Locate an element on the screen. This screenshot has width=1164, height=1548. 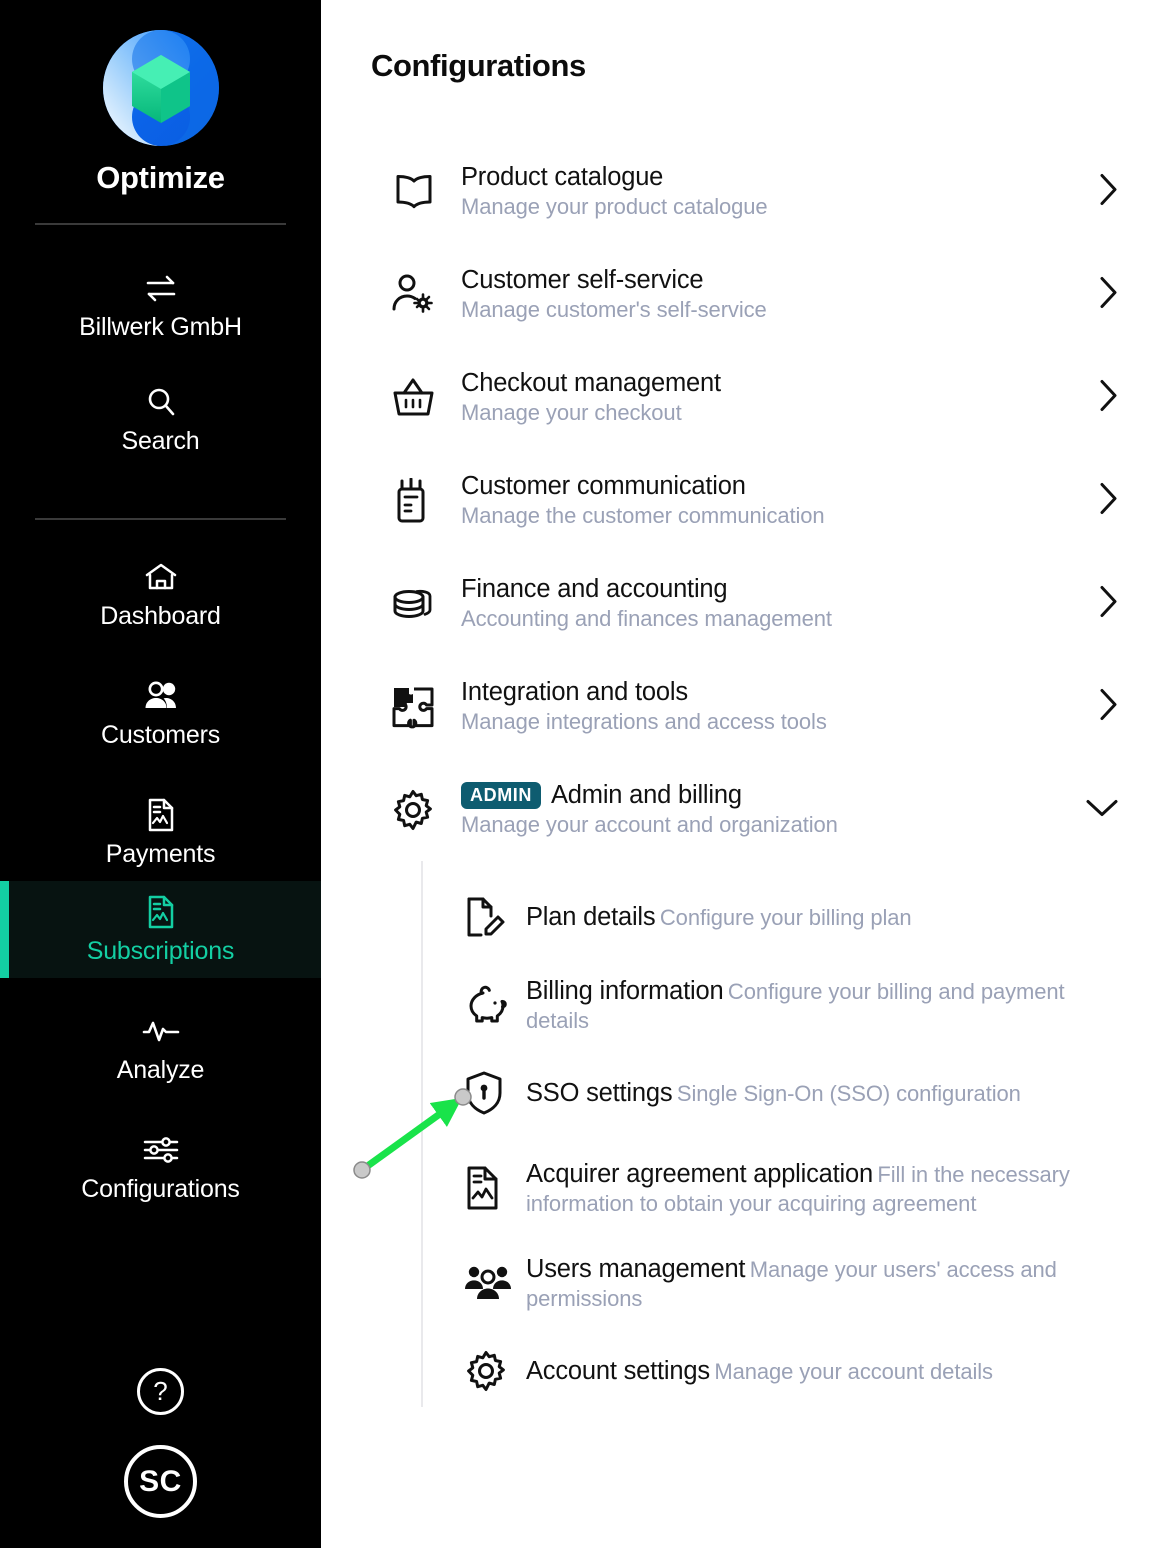
home-icon is located at coordinates (161, 577).